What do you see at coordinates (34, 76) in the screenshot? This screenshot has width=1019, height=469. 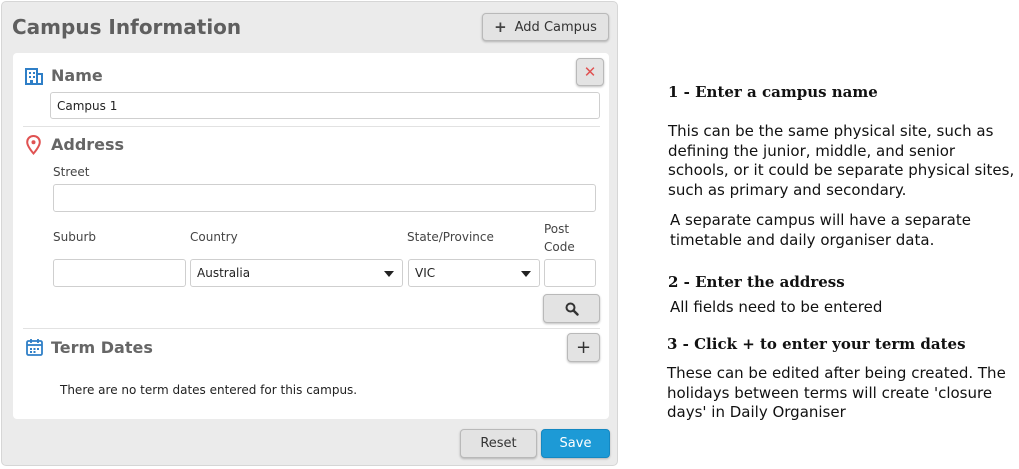 I see `building-icon` at bounding box center [34, 76].